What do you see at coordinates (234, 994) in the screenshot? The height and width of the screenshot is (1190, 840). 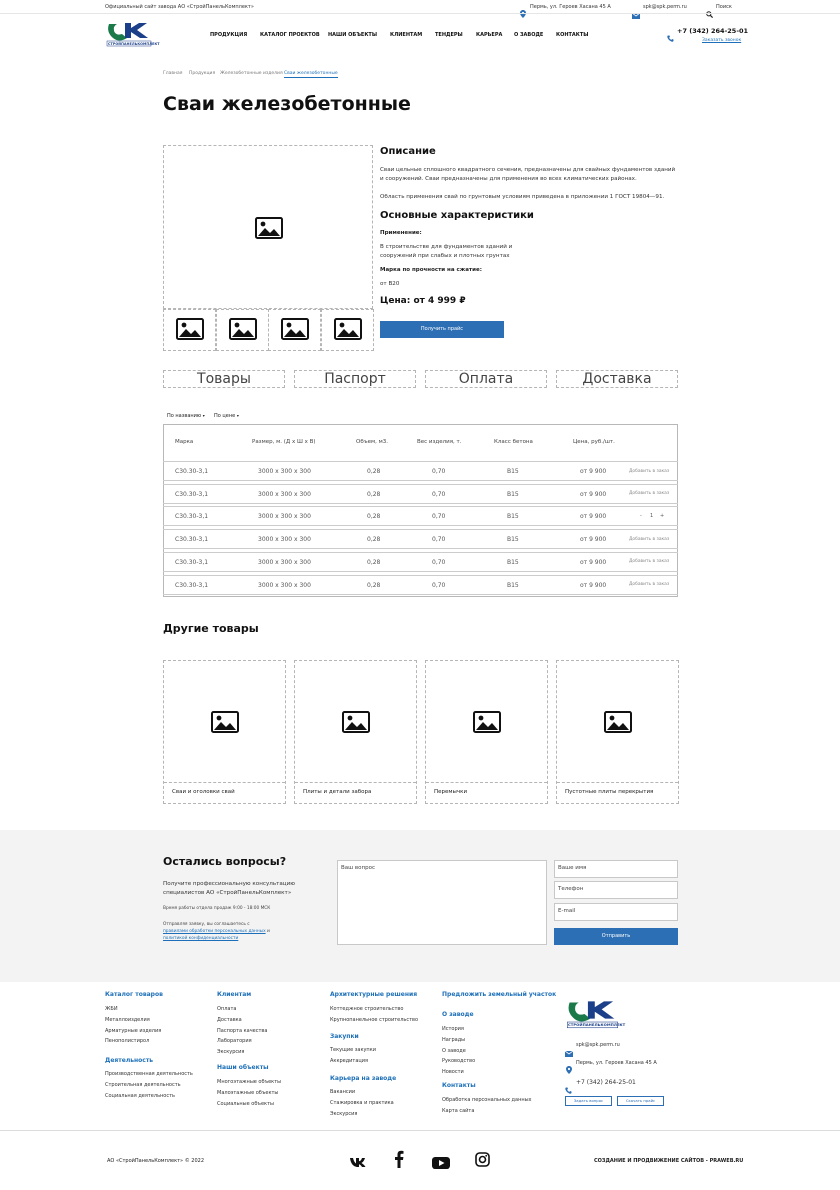 I see `footer-heading: Клиентам` at bounding box center [234, 994].